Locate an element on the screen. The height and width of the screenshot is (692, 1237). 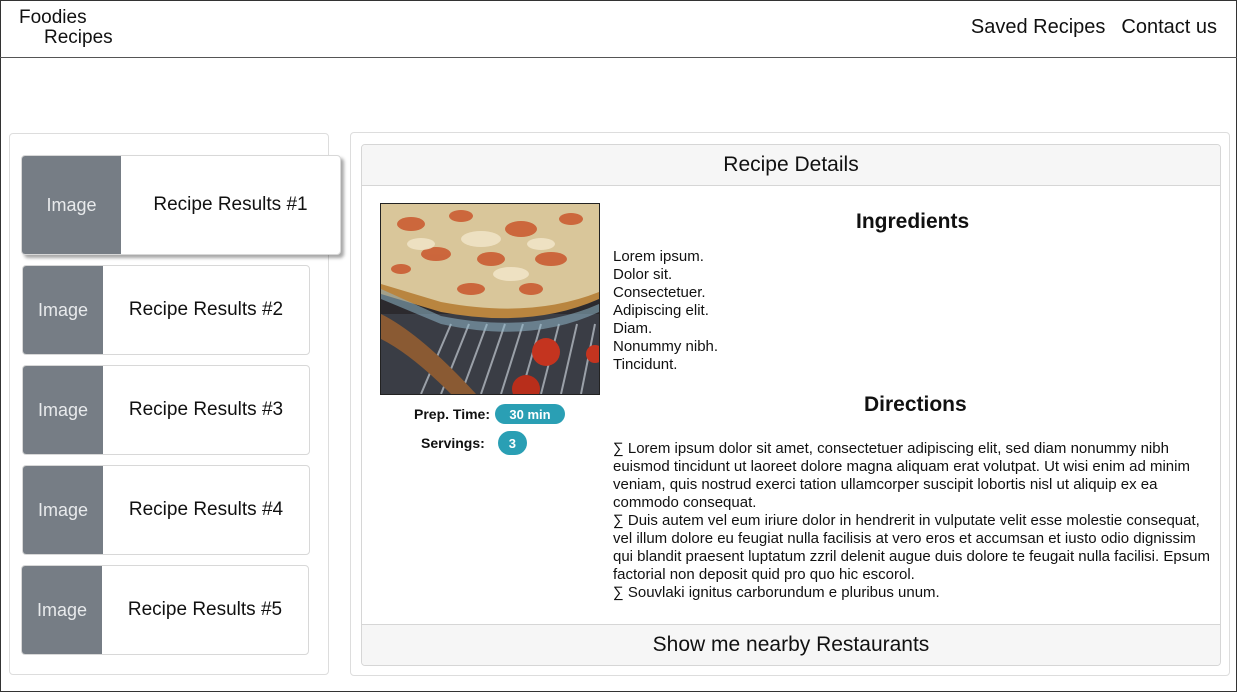
ingredient-item: Adipiscing elit. is located at coordinates (661, 310).